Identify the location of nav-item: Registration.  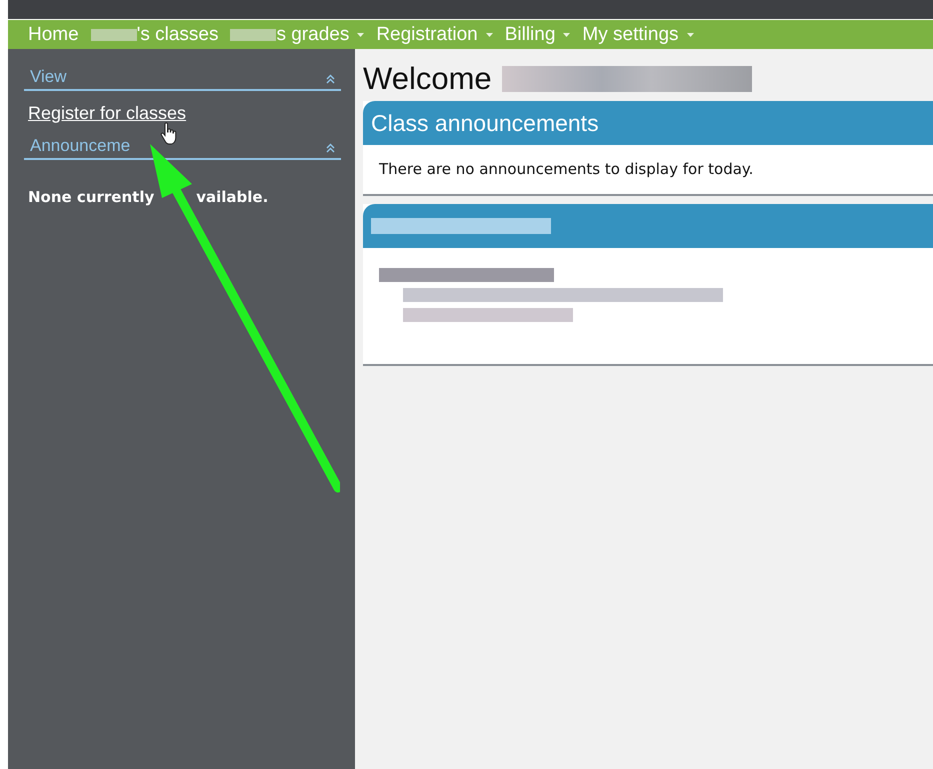
(434, 34).